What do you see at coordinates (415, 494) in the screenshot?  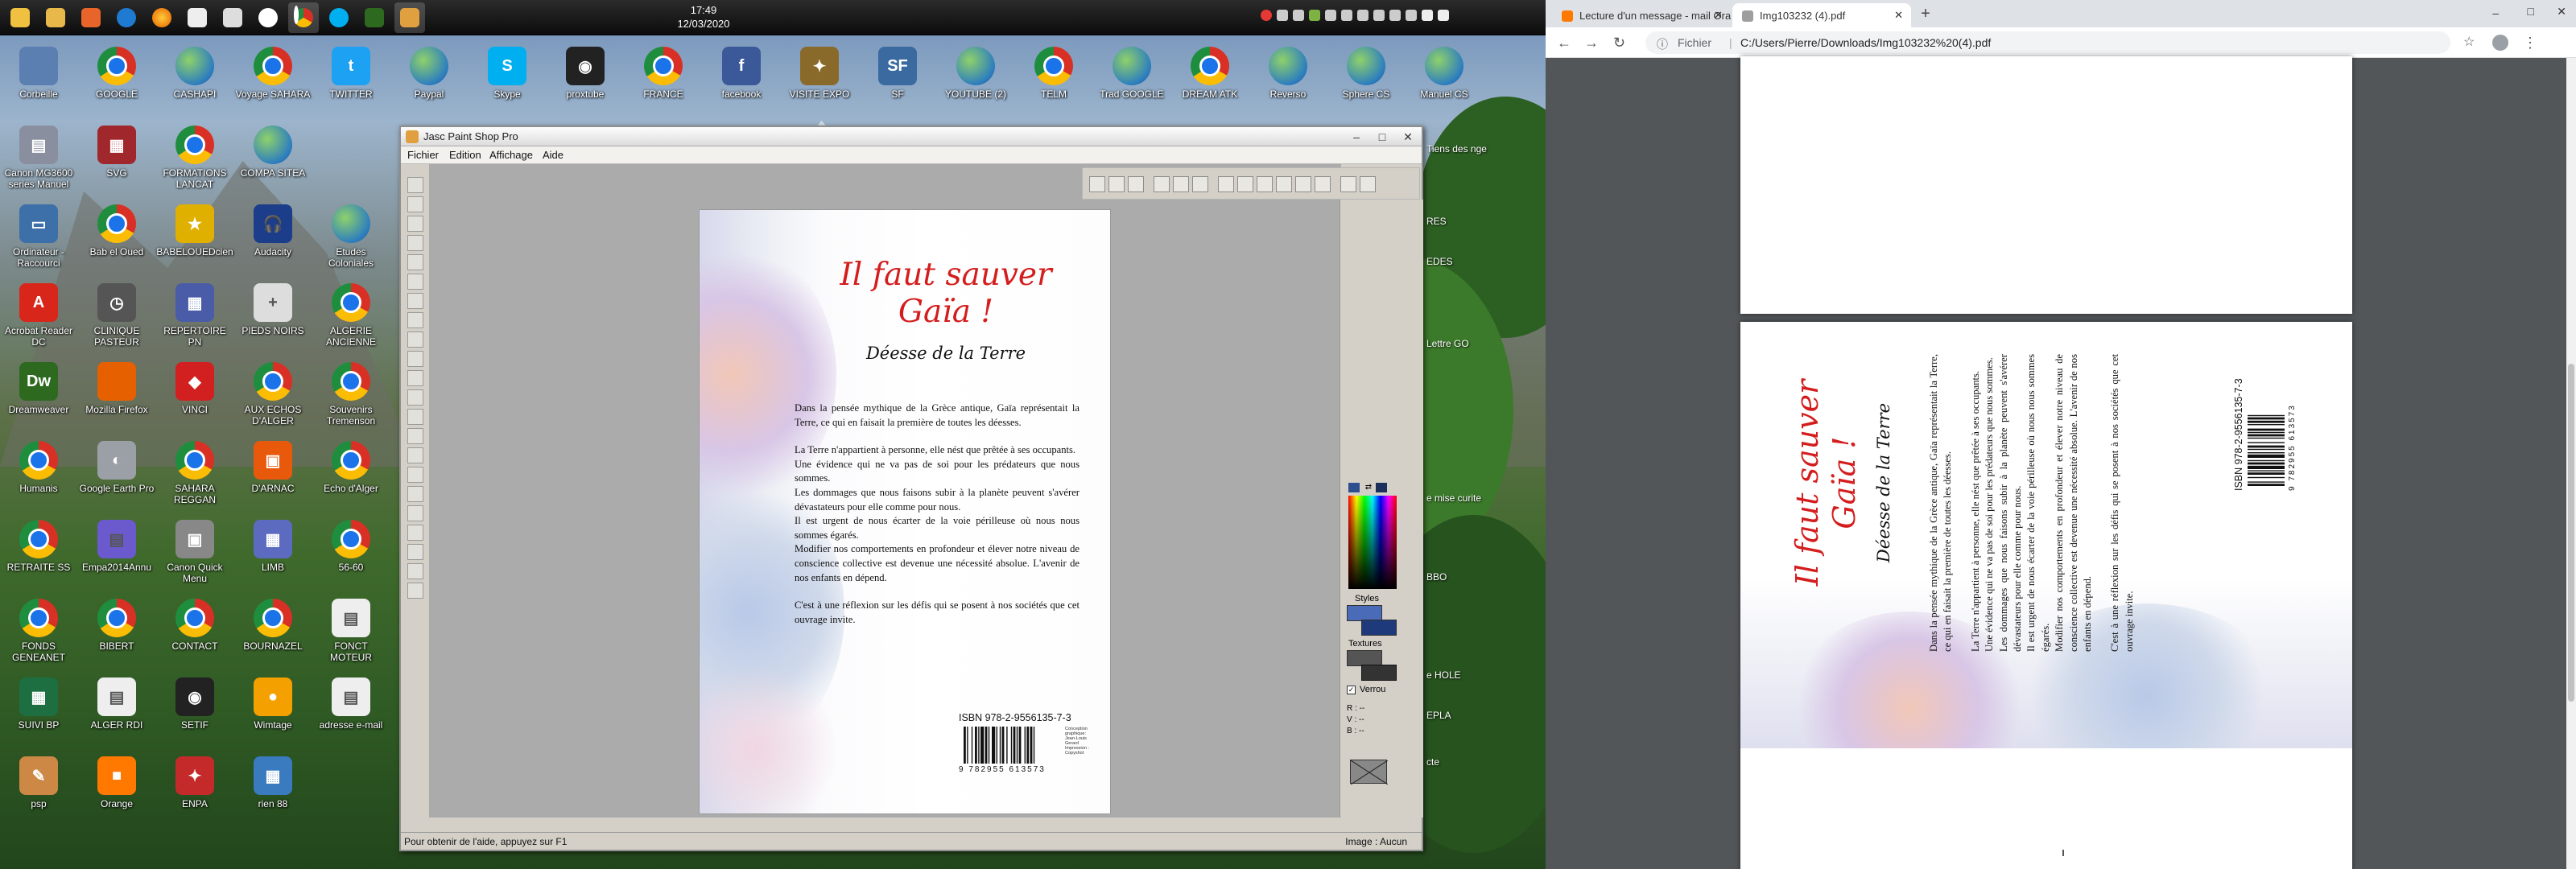 I see `airbrush-tool-icon` at bounding box center [415, 494].